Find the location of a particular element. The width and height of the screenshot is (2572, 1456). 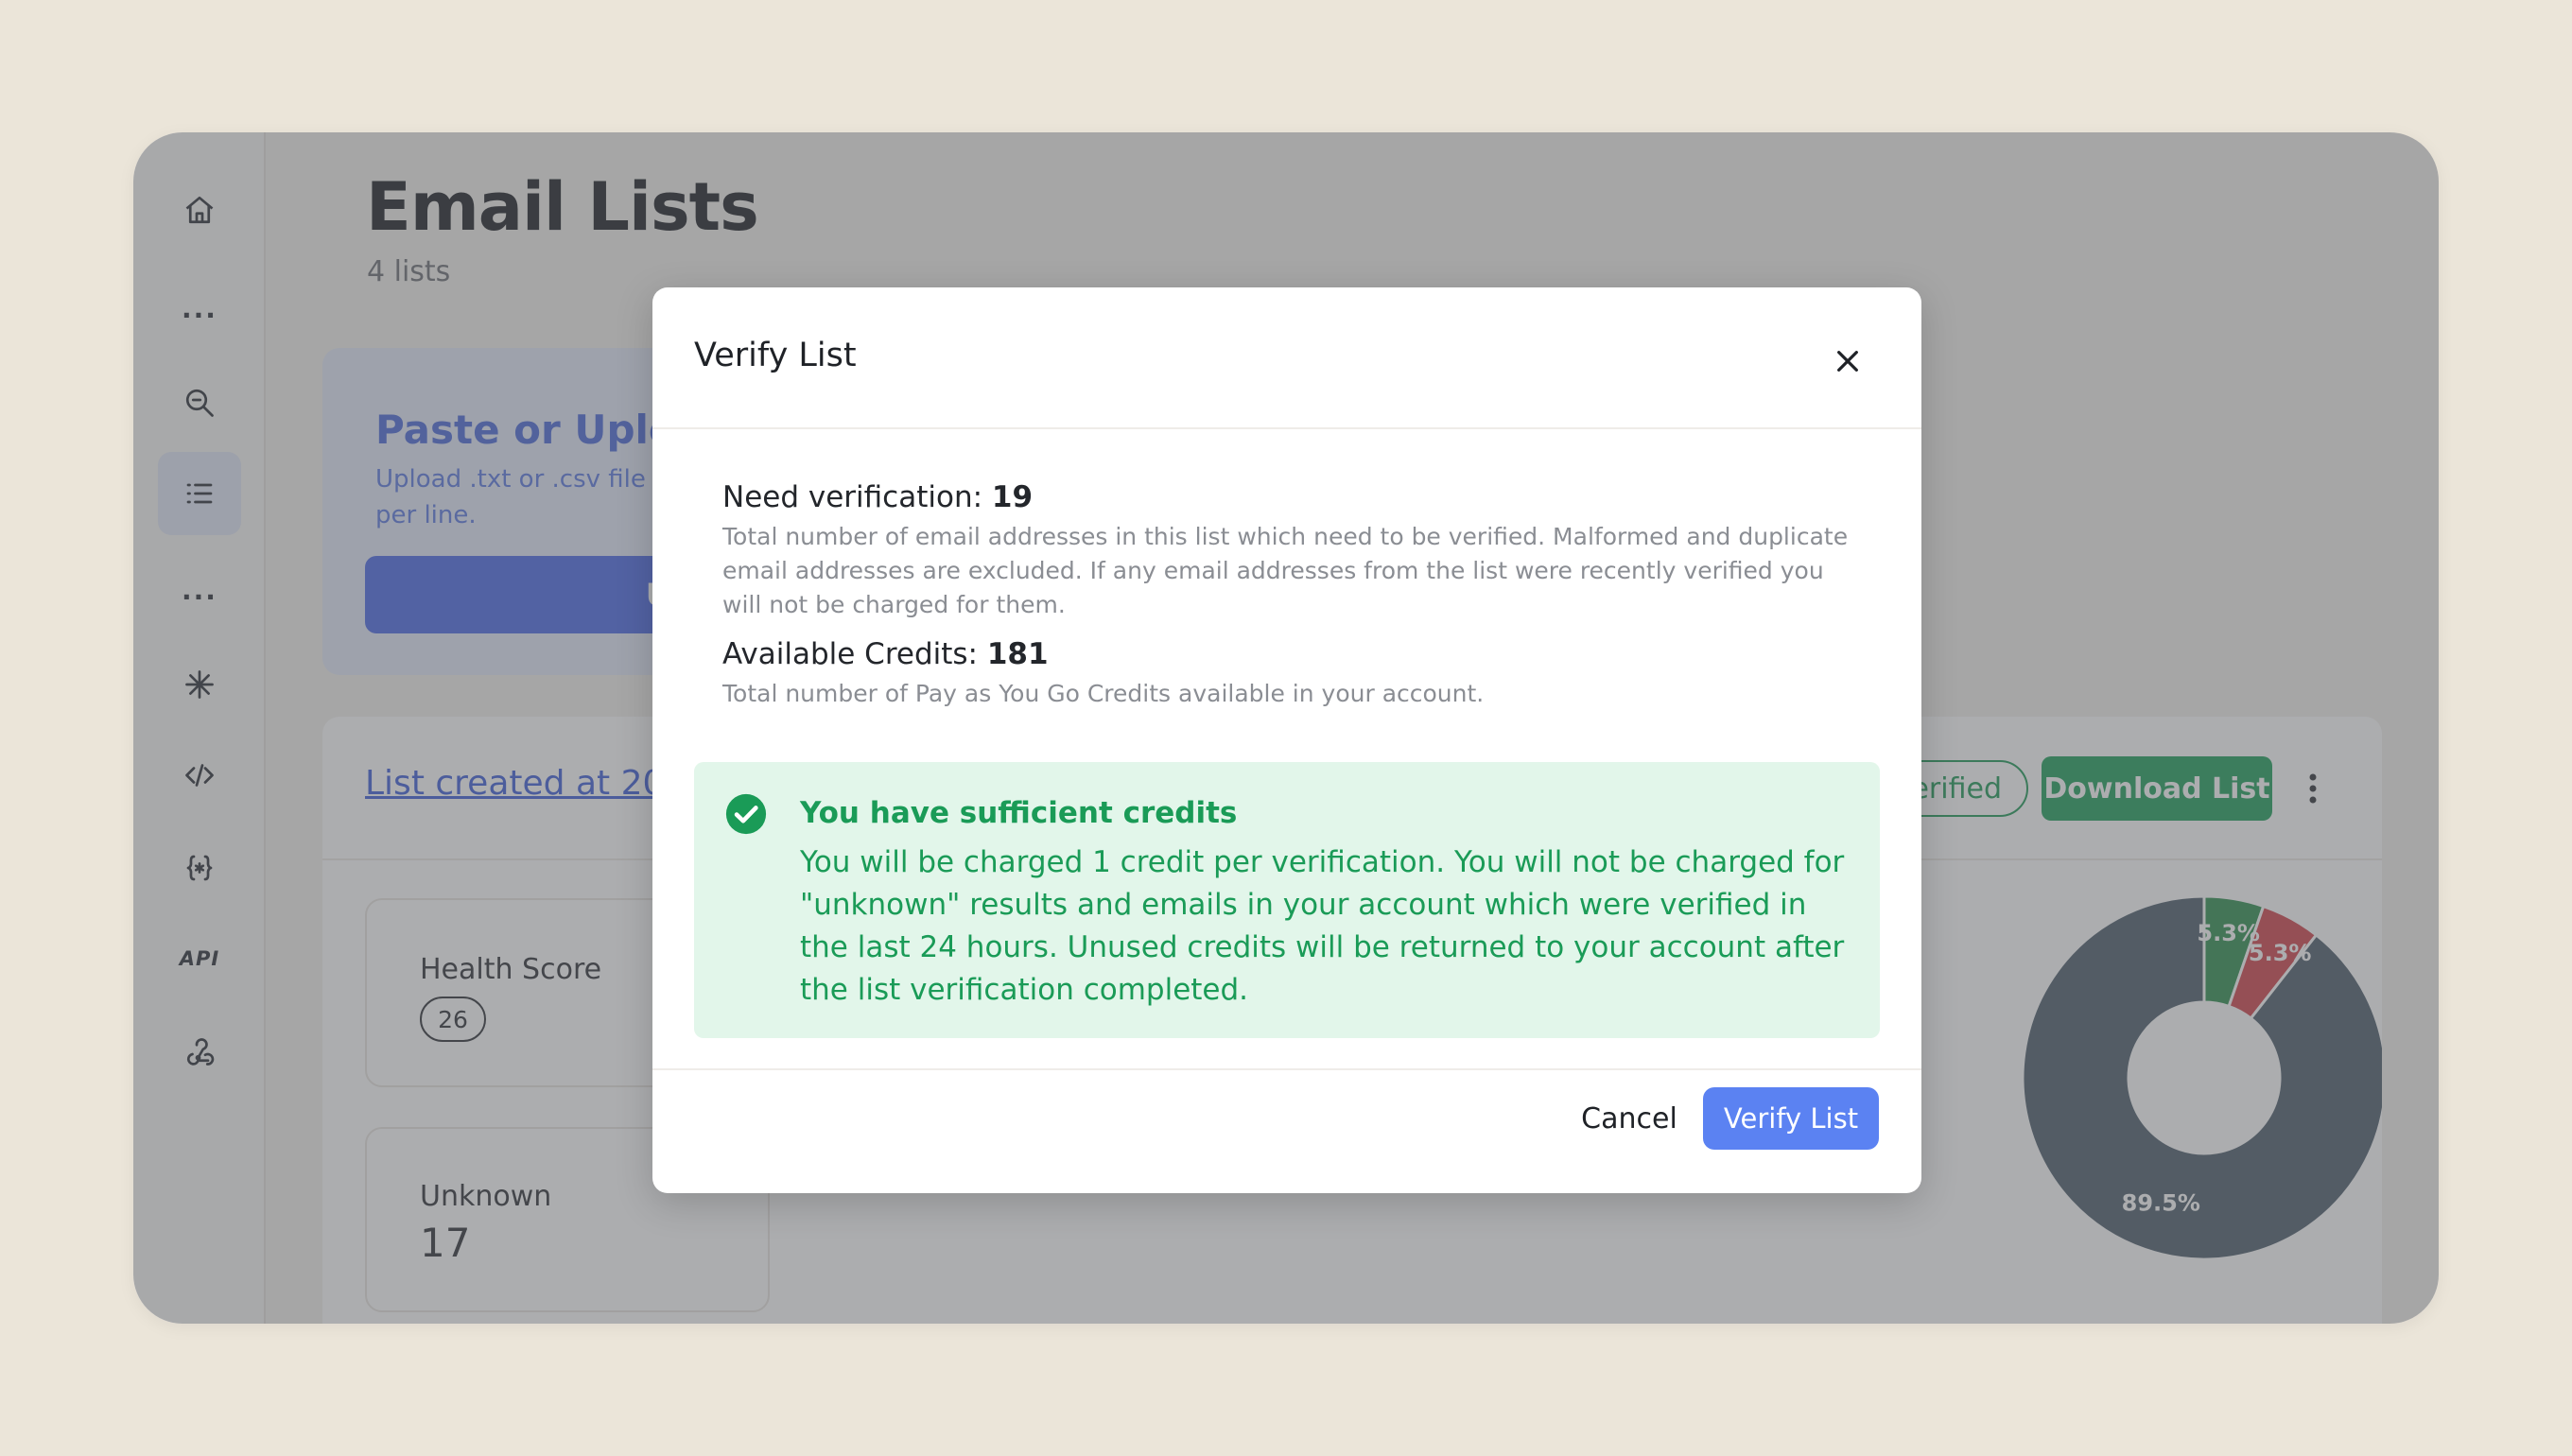

available-credits-label: Available Credits: is located at coordinates (850, 654).